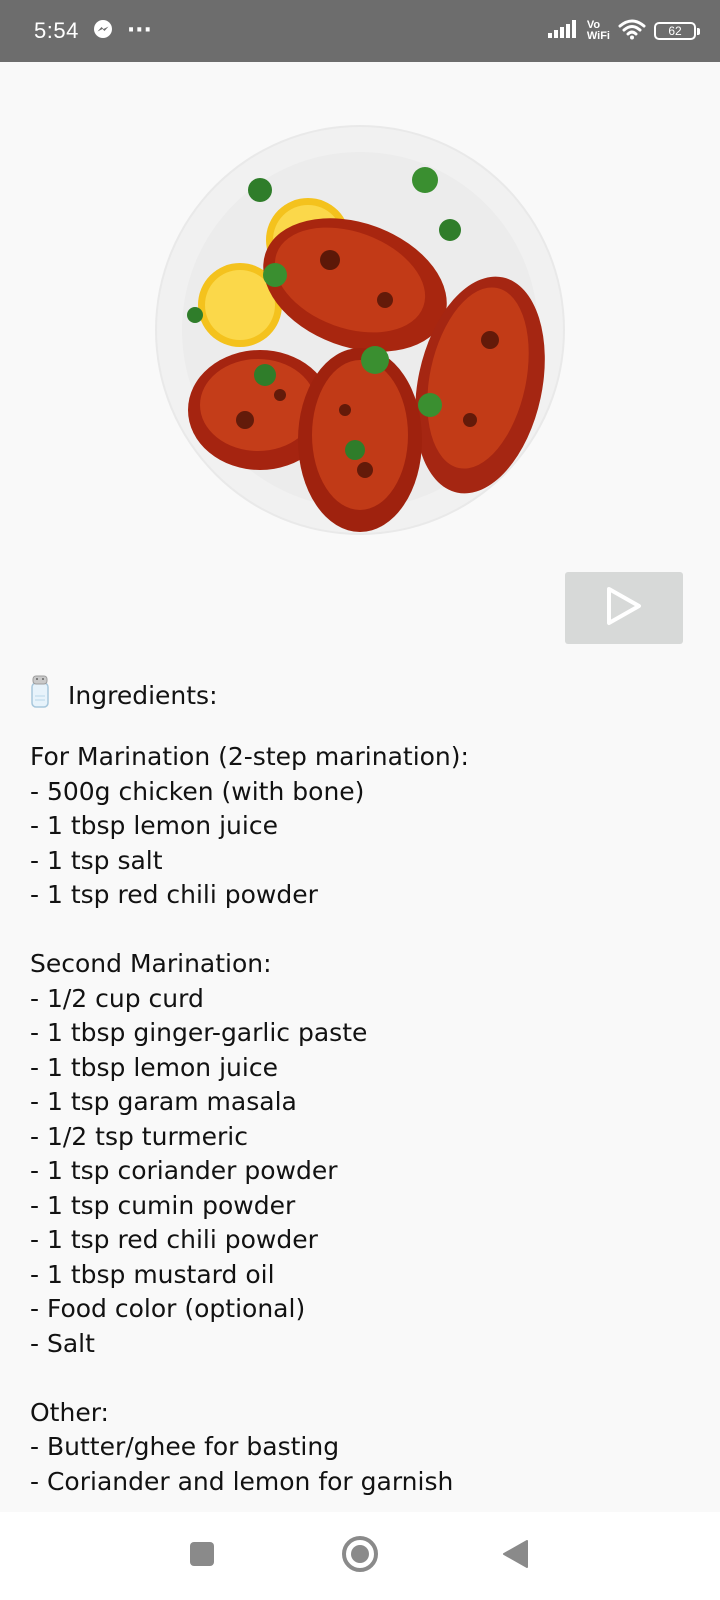  I want to click on status-bar: 5:54 ··· Vo WiFi 62, so click(360, 31).